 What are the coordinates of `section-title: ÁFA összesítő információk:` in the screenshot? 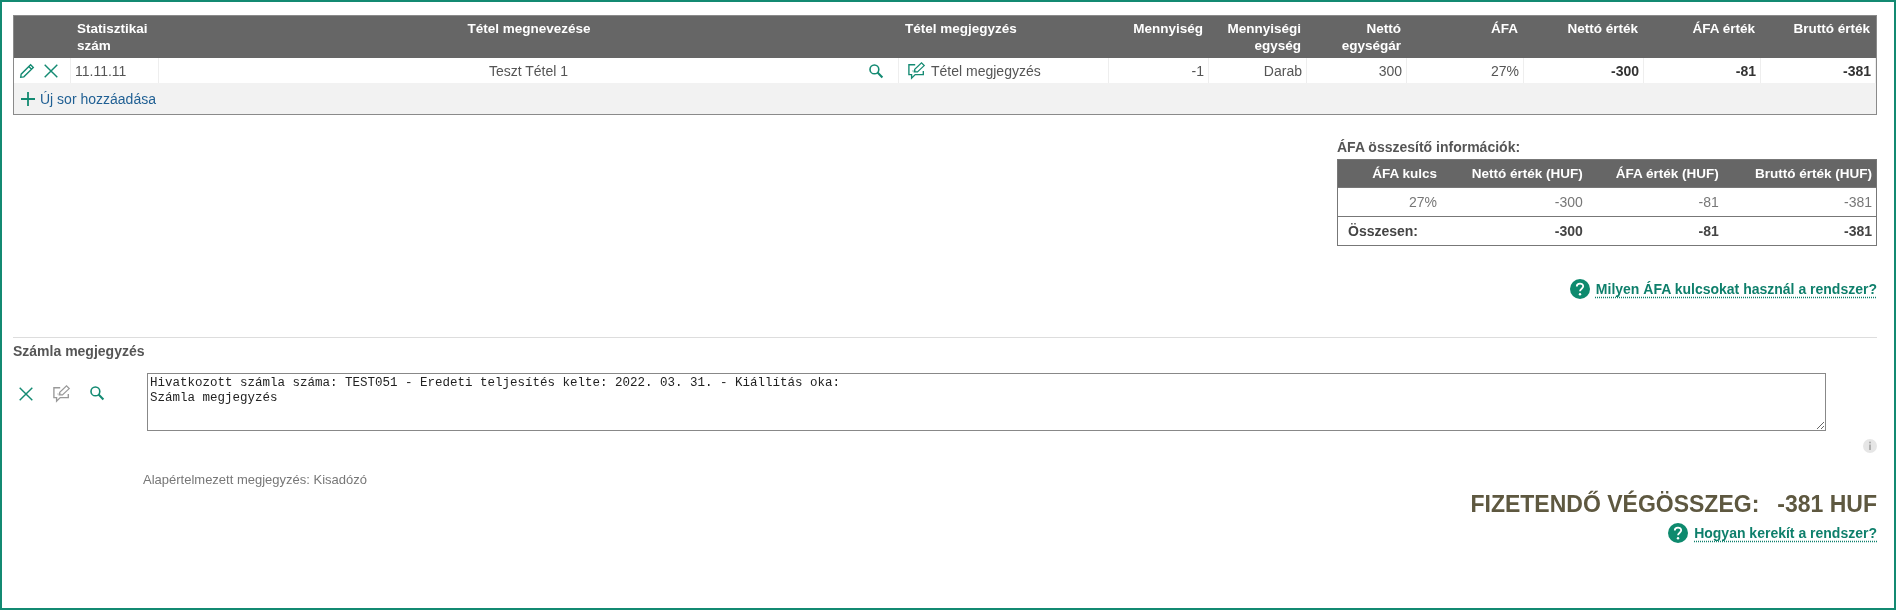 It's located at (1429, 147).